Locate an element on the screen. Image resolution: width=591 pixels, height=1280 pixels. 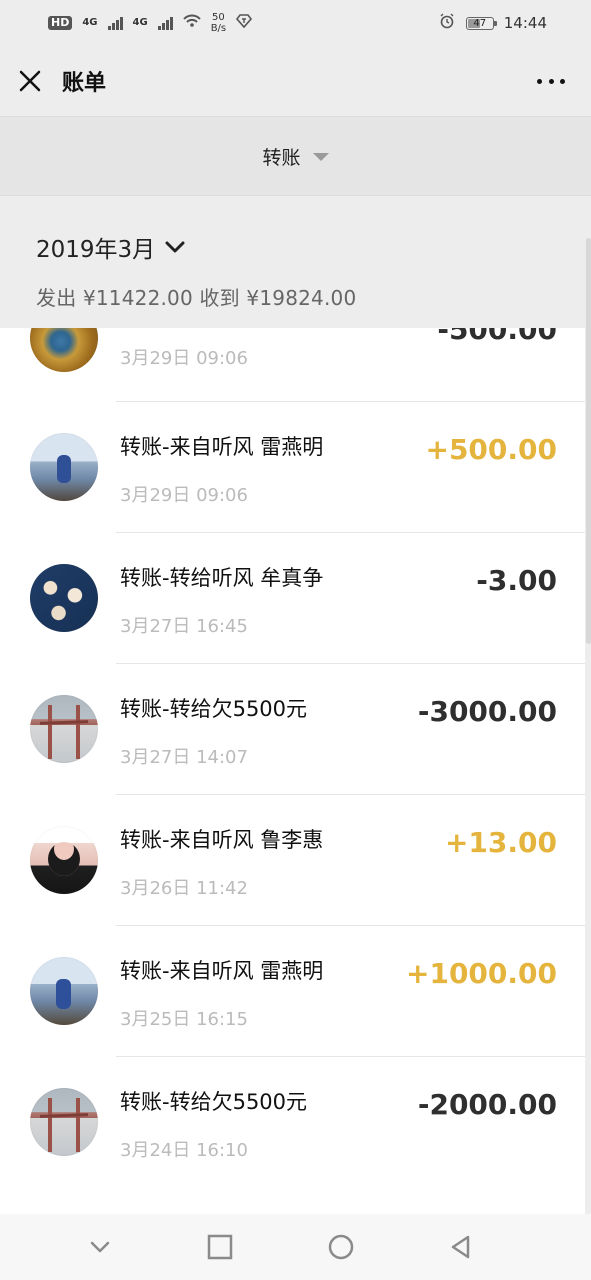
status-bar: HD 4G 4G 50 B/s 47 14:44 is located at coordinates (295, 23).